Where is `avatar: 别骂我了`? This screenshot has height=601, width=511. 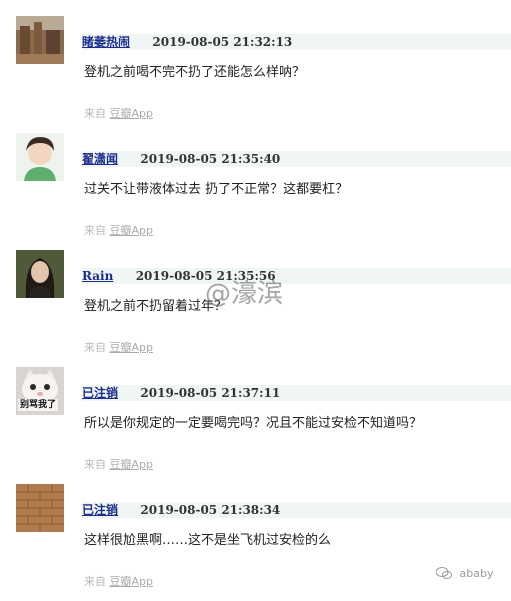
avatar: 别骂我了 is located at coordinates (40, 391).